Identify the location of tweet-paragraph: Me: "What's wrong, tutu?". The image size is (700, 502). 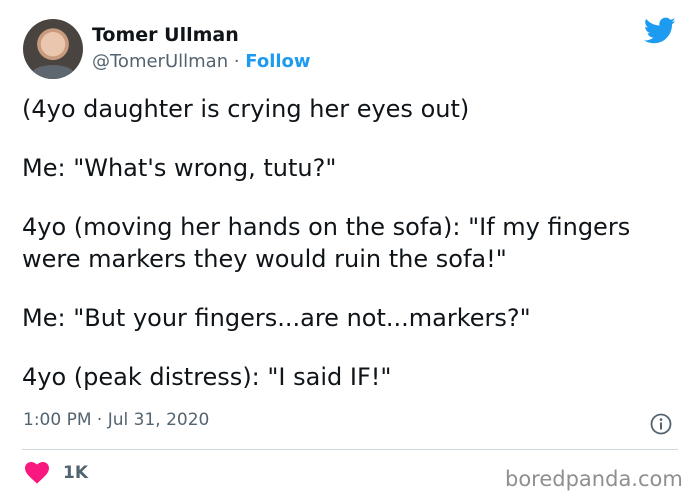
(179, 168).